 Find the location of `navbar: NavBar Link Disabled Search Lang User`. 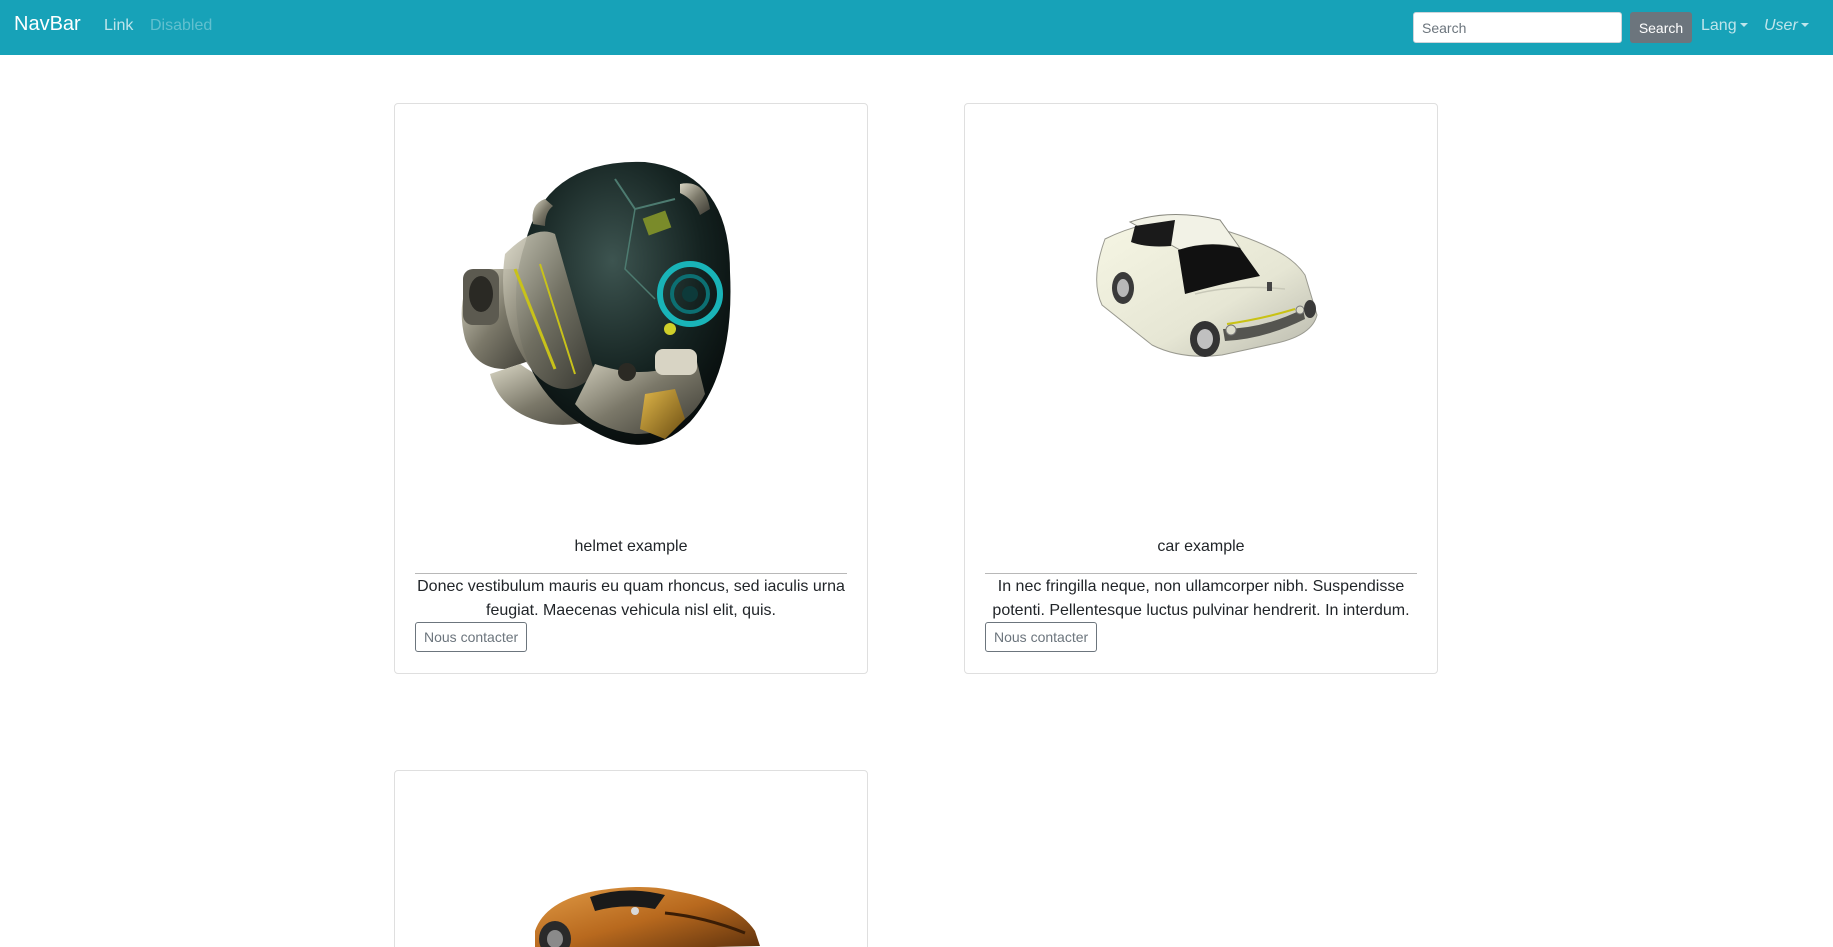

navbar: NavBar Link Disabled Search Lang User is located at coordinates (916, 27).